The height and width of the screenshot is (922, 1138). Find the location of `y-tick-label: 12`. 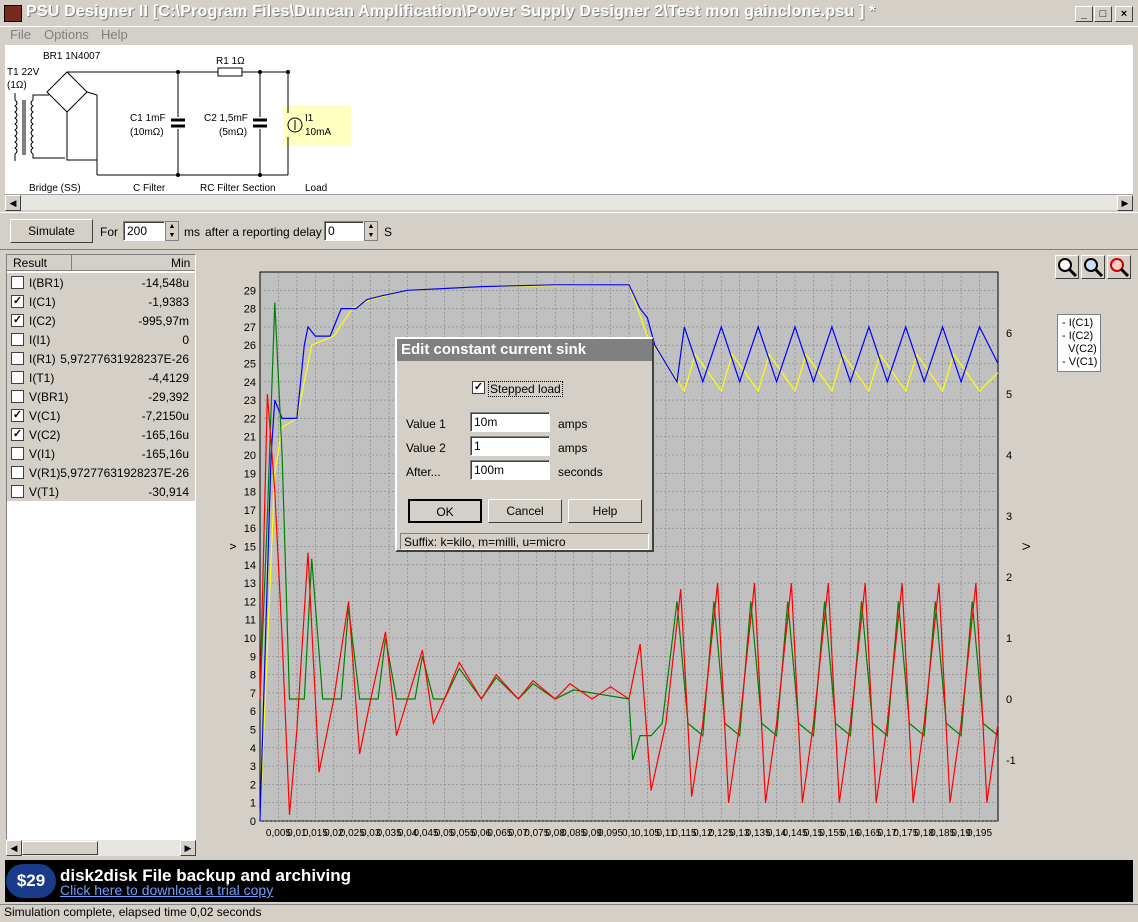

y-tick-label: 12 is located at coordinates (250, 602).